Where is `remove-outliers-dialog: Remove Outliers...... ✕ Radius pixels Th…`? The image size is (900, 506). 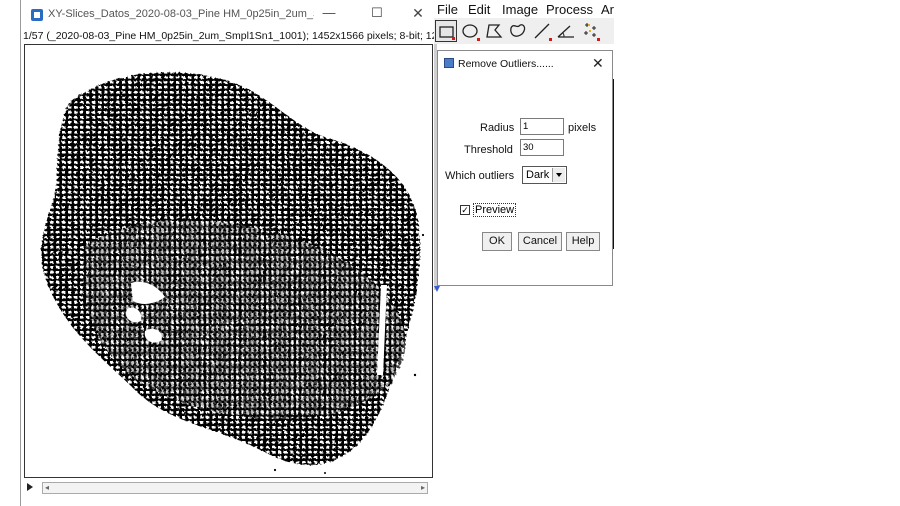
remove-outliers-dialog: Remove Outliers...... ✕ Radius pixels Th… is located at coordinates (525, 168).